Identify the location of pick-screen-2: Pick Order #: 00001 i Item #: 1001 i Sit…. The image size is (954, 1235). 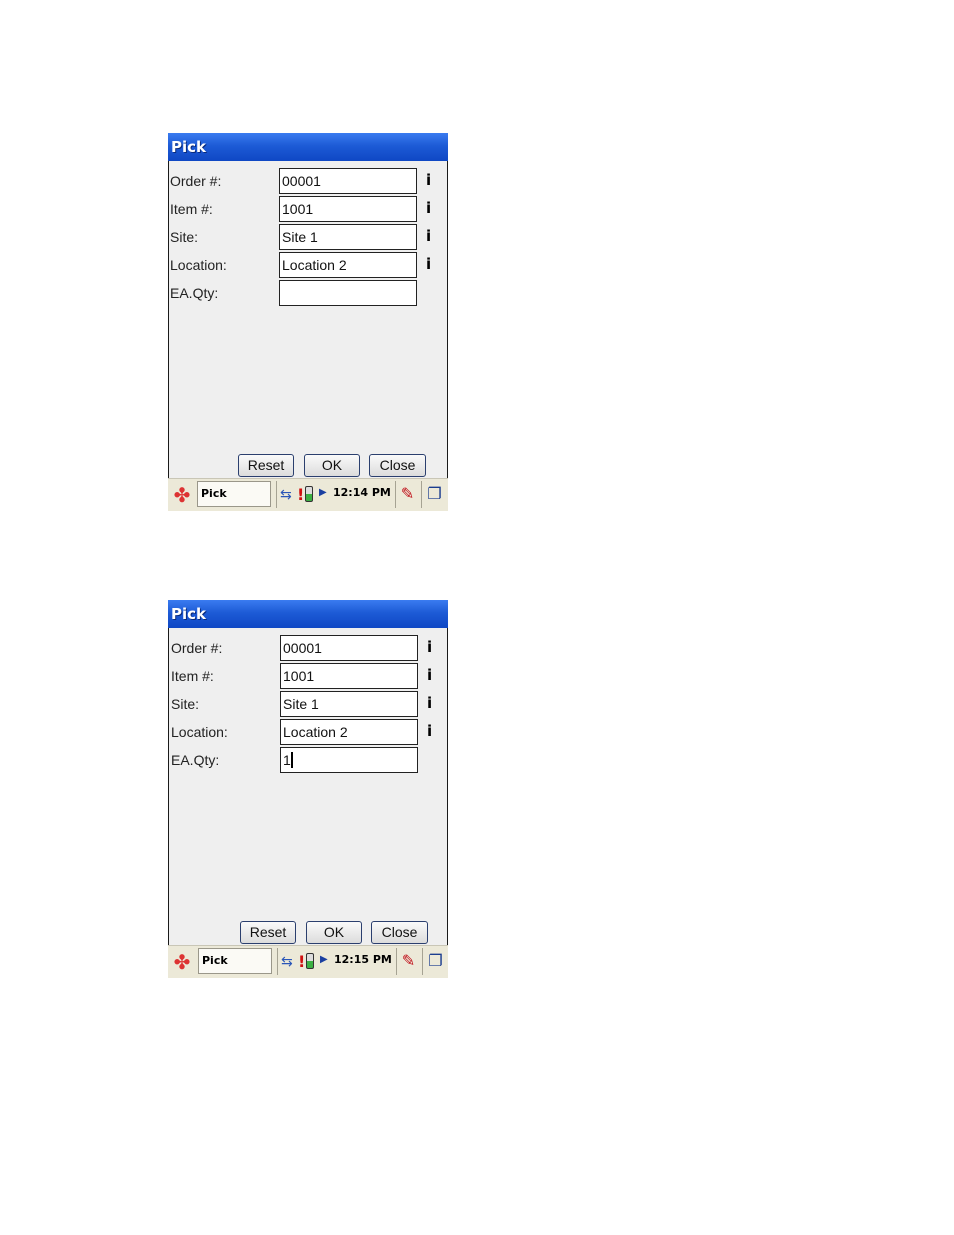
(308, 789).